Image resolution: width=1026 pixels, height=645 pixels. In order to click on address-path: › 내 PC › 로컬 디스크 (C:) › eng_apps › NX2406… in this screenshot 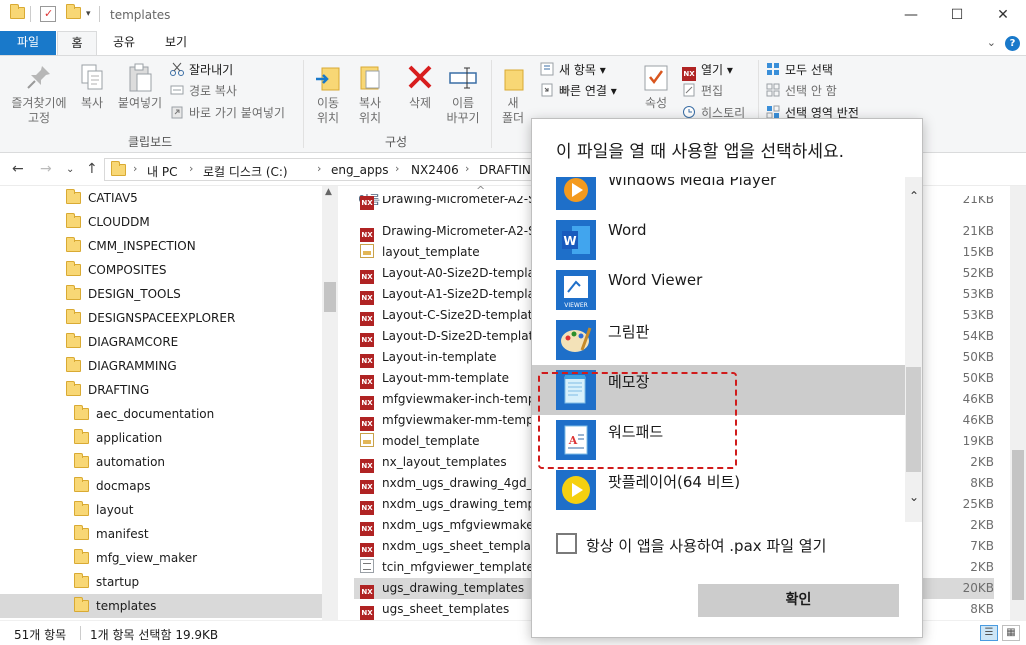, I will do `click(324, 169)`.